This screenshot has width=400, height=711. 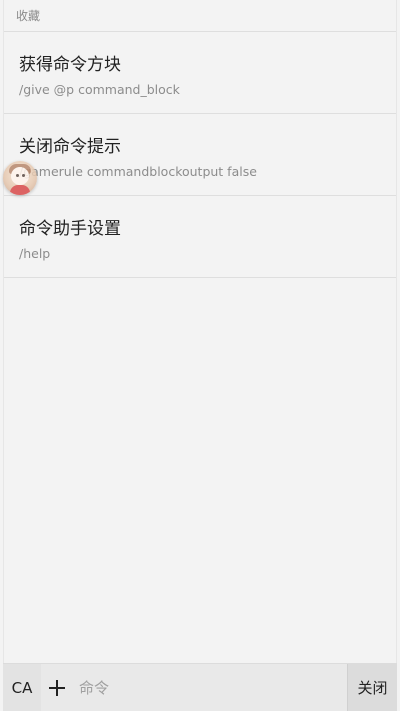 I want to click on favorite-item-helper-settings: 命令助手设置 /help, so click(x=200, y=237).